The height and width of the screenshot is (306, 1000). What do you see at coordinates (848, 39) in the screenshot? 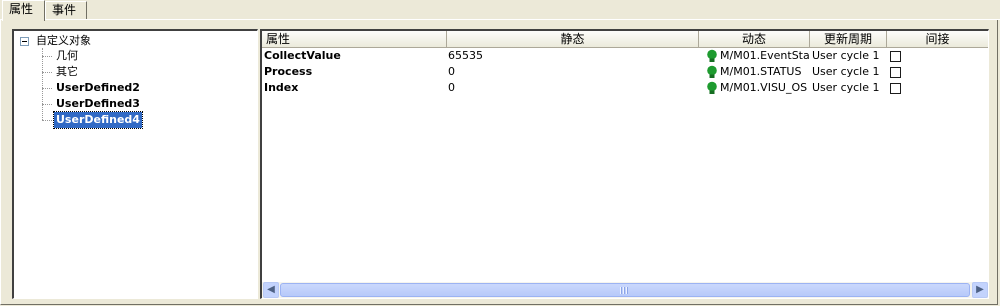
I see `column-header-update-cycle: 更新周期` at bounding box center [848, 39].